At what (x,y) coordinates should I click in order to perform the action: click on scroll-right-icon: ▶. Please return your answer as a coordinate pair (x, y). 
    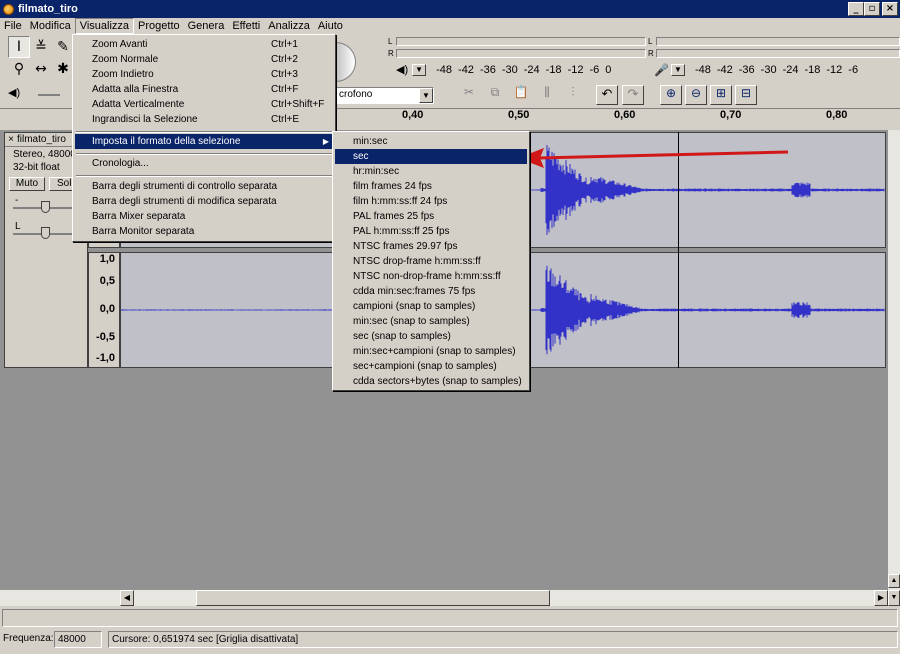
    Looking at the image, I should click on (881, 598).